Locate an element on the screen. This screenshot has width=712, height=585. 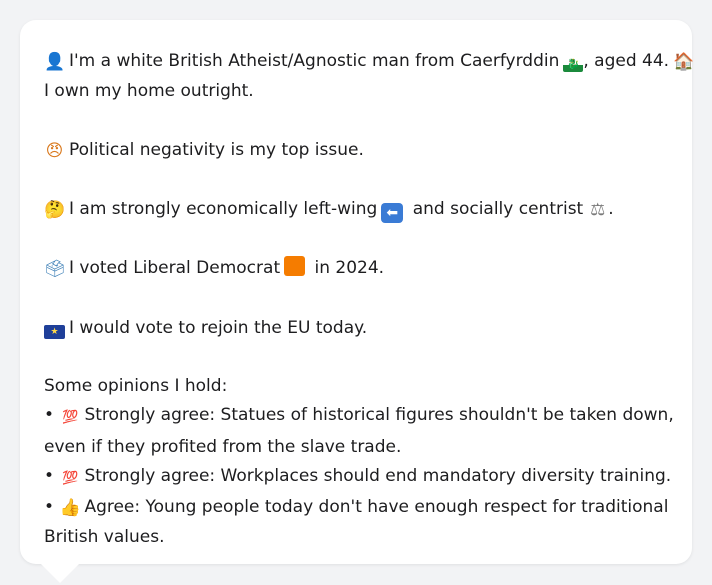
ballot-box-icon: 🗳 is located at coordinates (55, 269).